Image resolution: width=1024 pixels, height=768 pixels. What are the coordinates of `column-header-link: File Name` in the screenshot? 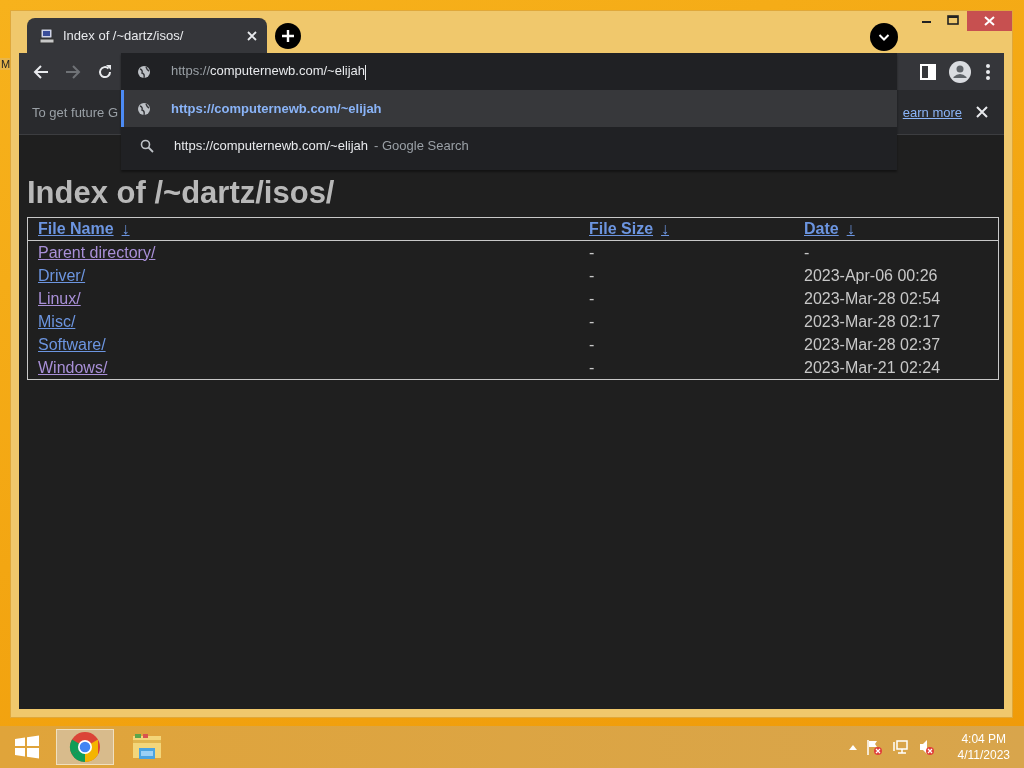 It's located at (76, 228).